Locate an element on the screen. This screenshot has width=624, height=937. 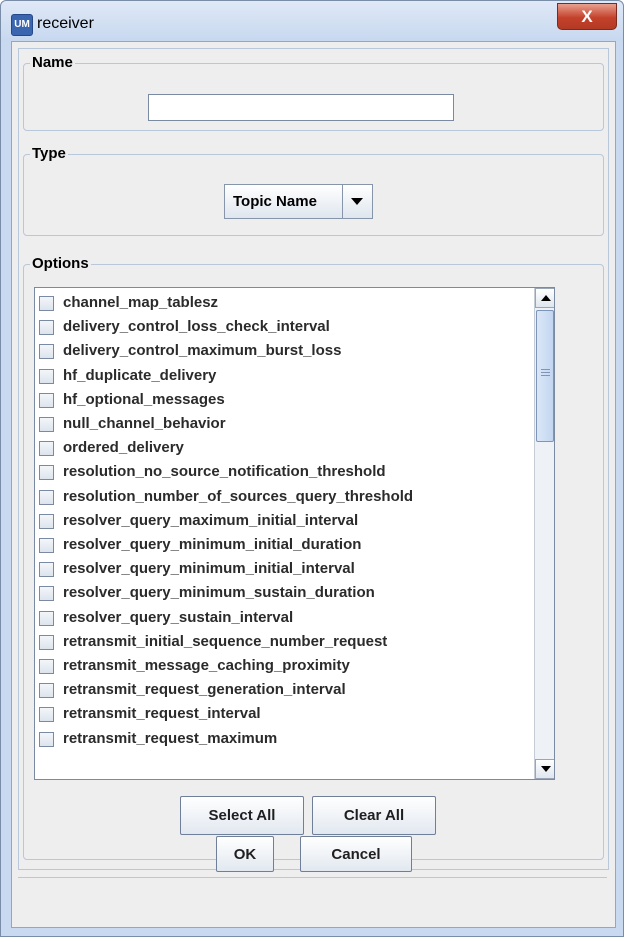
option-label: hf_optional_messages is located at coordinates (144, 399).